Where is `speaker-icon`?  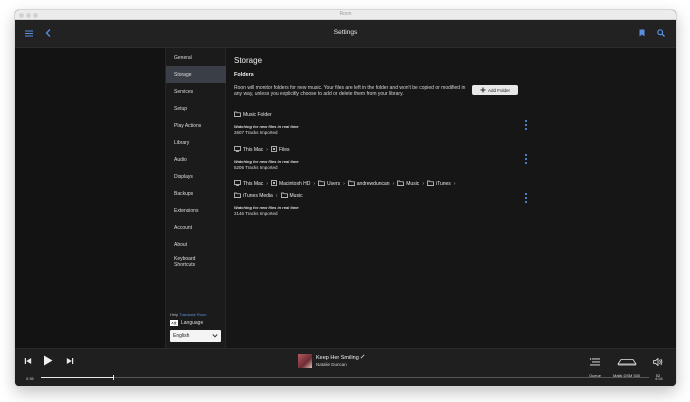
speaker-icon is located at coordinates (658, 362).